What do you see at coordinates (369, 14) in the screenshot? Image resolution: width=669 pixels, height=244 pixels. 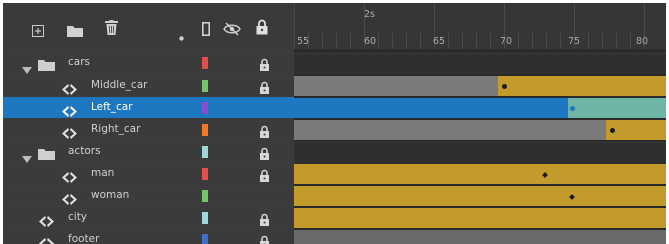 I see `ruler-seconds-label: 2s` at bounding box center [369, 14].